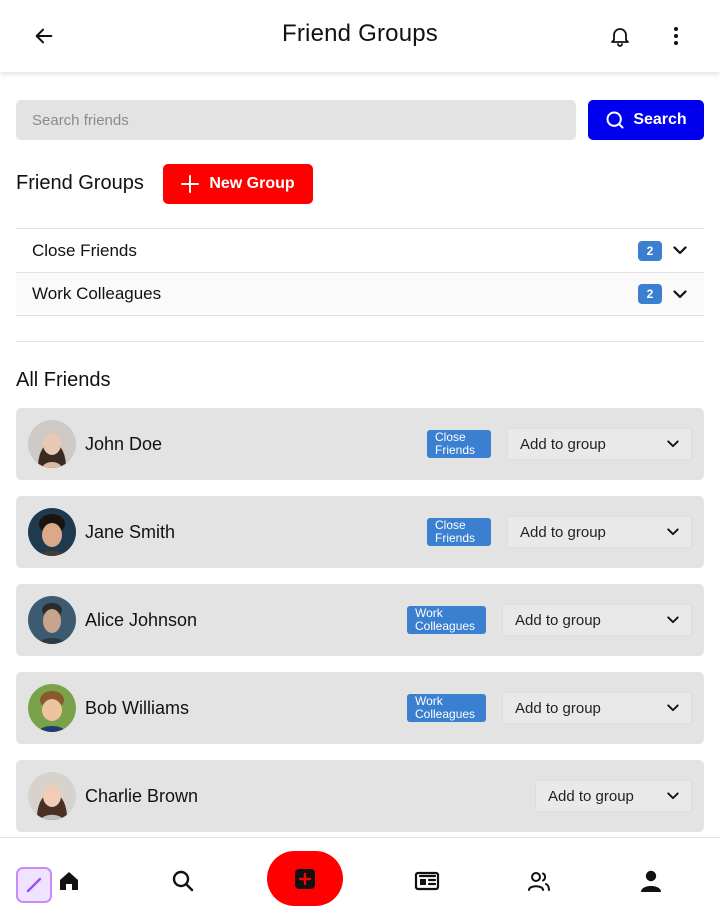 The height and width of the screenshot is (918, 720). What do you see at coordinates (539, 881) in the screenshot?
I see `friends-icon` at bounding box center [539, 881].